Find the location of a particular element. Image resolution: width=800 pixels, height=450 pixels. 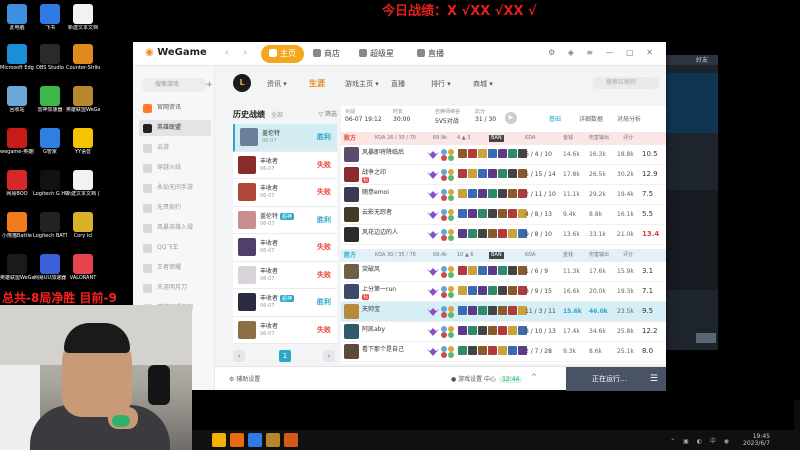

sidebar-game-item: 穿越火线 is located at coordinates (175, 168).